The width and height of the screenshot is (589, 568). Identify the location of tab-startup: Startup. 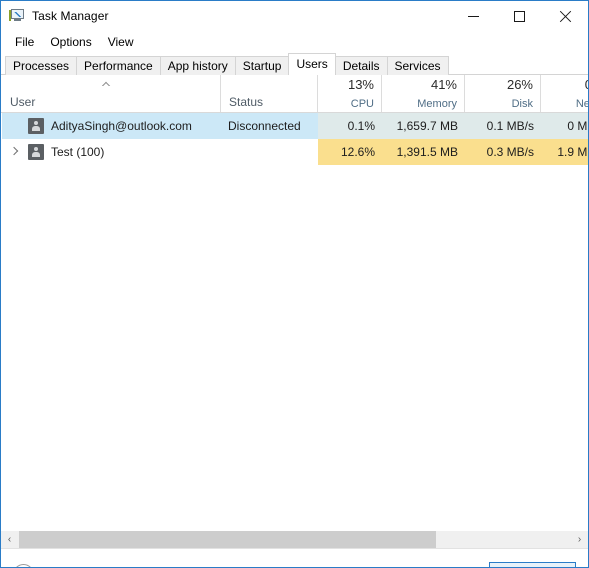
(262, 65).